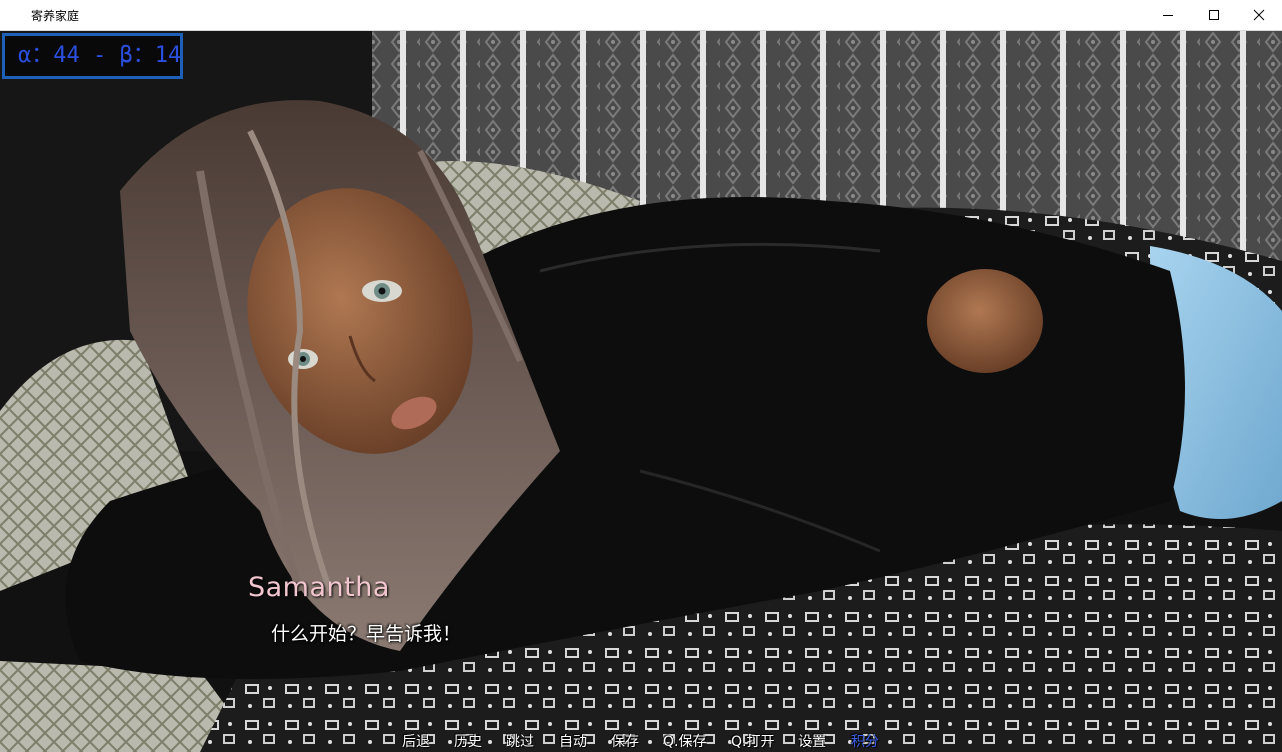  Describe the element at coordinates (366, 634) in the screenshot. I see `dialogue-text: 什么开始？早告诉我！` at that location.